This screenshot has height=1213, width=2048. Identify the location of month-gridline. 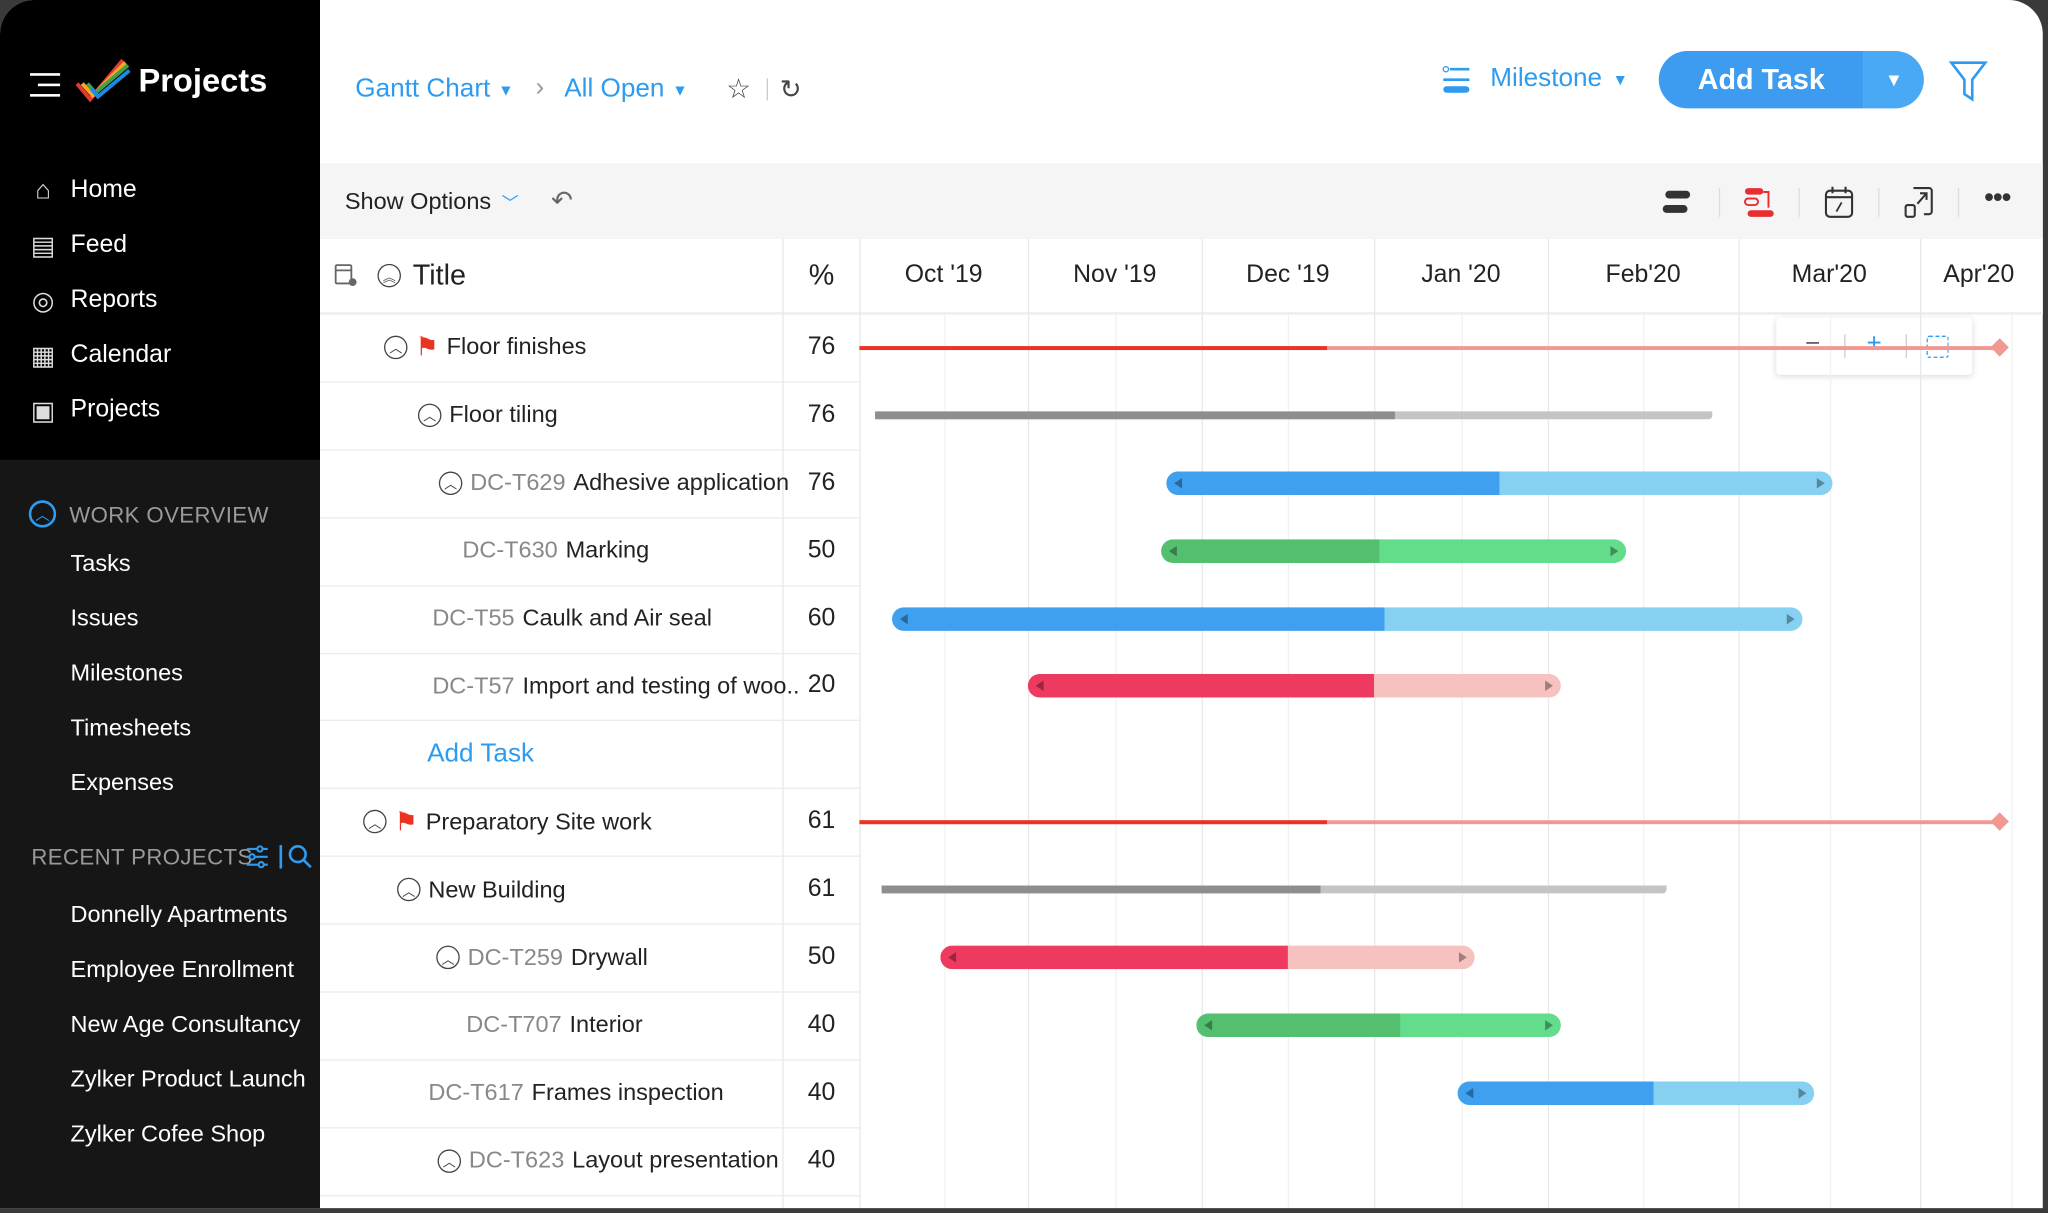
(1202, 724).